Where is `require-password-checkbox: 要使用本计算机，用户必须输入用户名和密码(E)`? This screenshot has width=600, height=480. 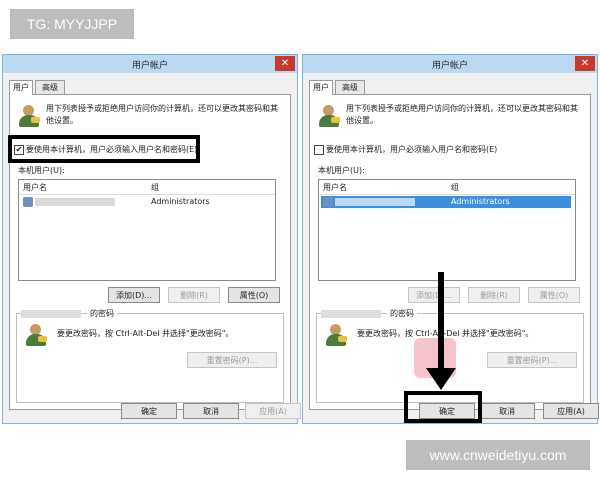
require-password-checkbox: 要使用本计算机，用户必须输入用户名和密码(E) is located at coordinates (405, 150).